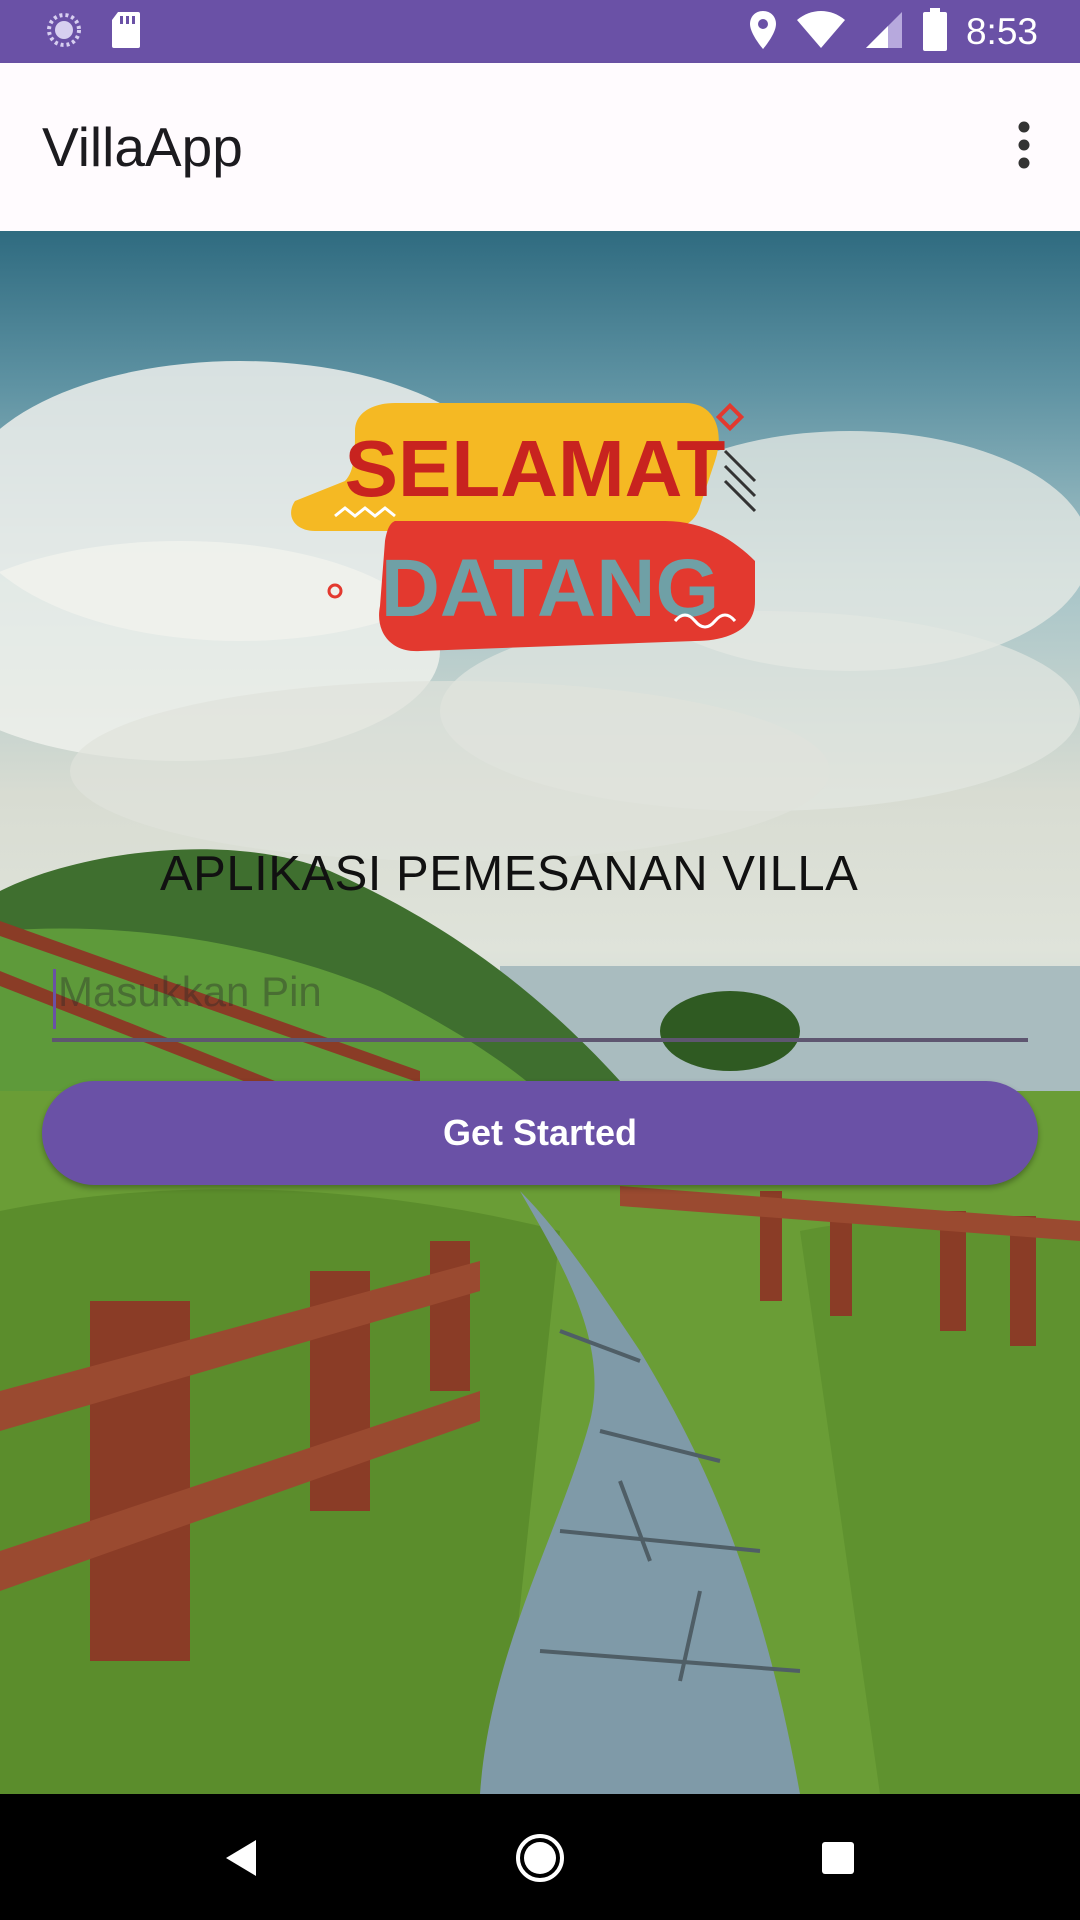 This screenshot has width=1080, height=1920. What do you see at coordinates (126, 32) in the screenshot?
I see `sd-card-icon` at bounding box center [126, 32].